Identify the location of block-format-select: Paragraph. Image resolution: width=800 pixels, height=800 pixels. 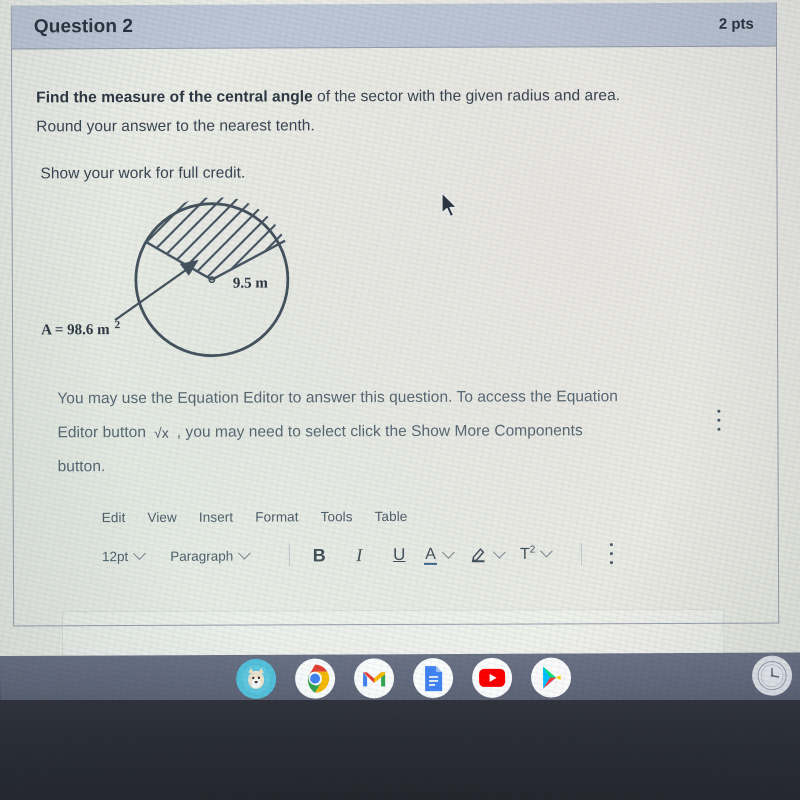
(211, 555).